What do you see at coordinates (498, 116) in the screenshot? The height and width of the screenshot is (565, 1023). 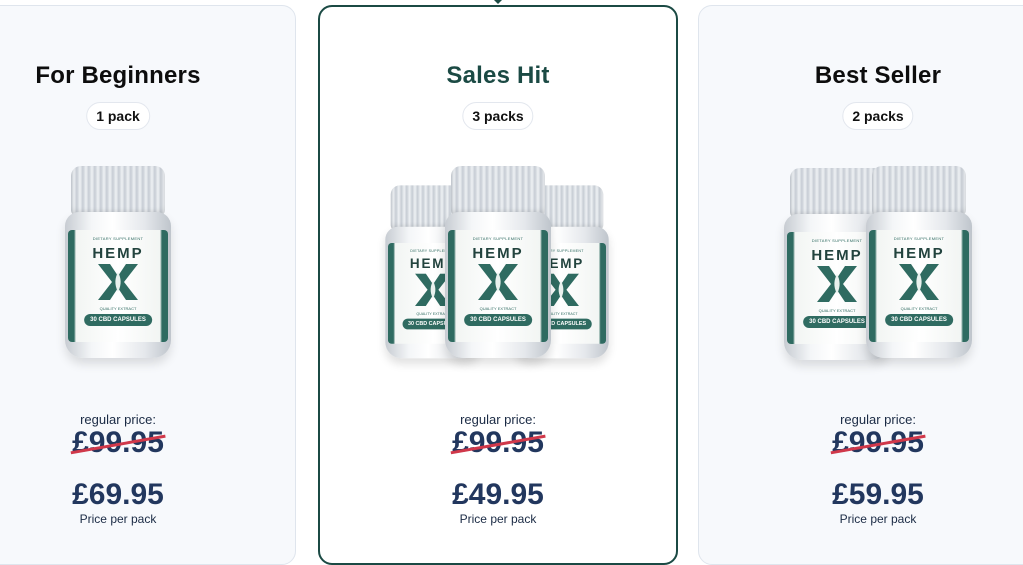 I see `pack-count-badge: 3 packs` at bounding box center [498, 116].